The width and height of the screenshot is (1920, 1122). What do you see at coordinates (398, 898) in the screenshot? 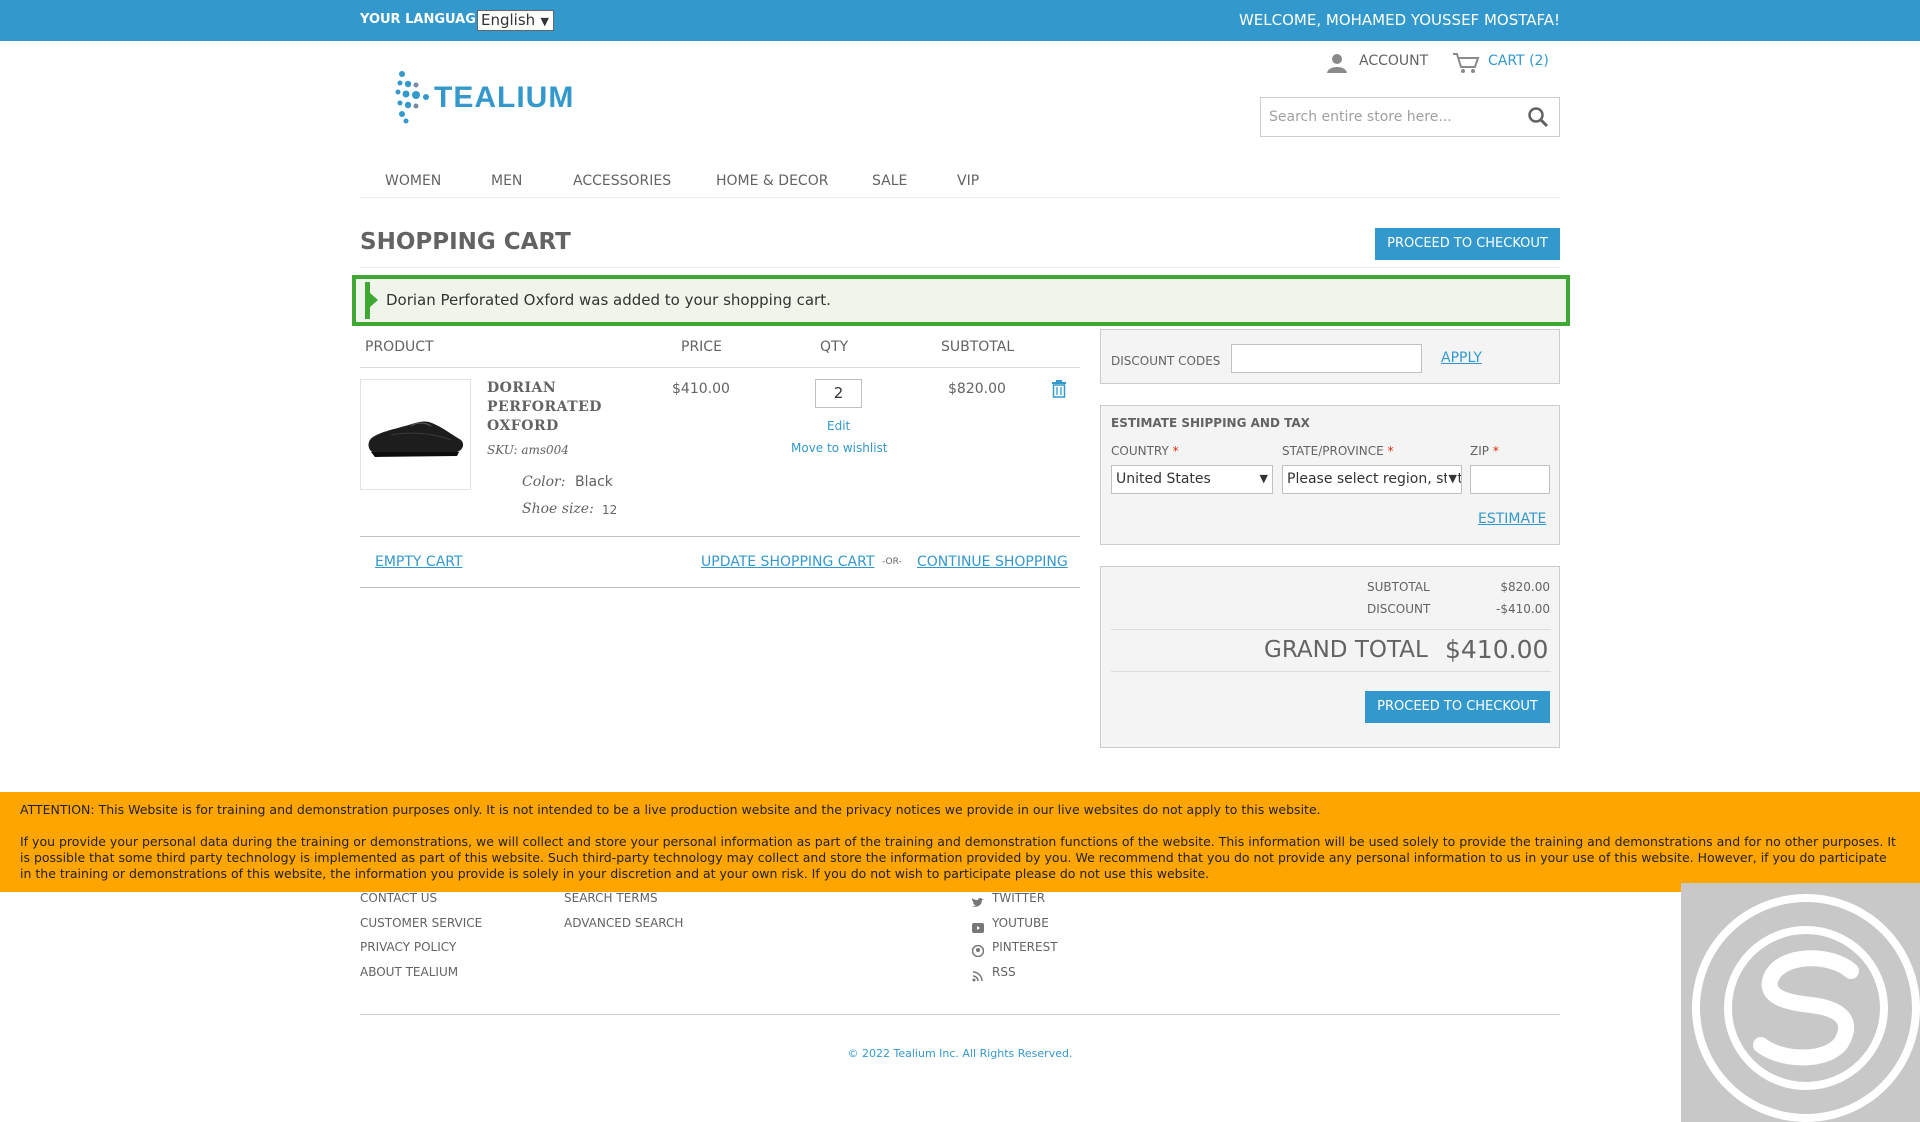
I see `footer-link-contact-us: CONTACT US` at bounding box center [398, 898].